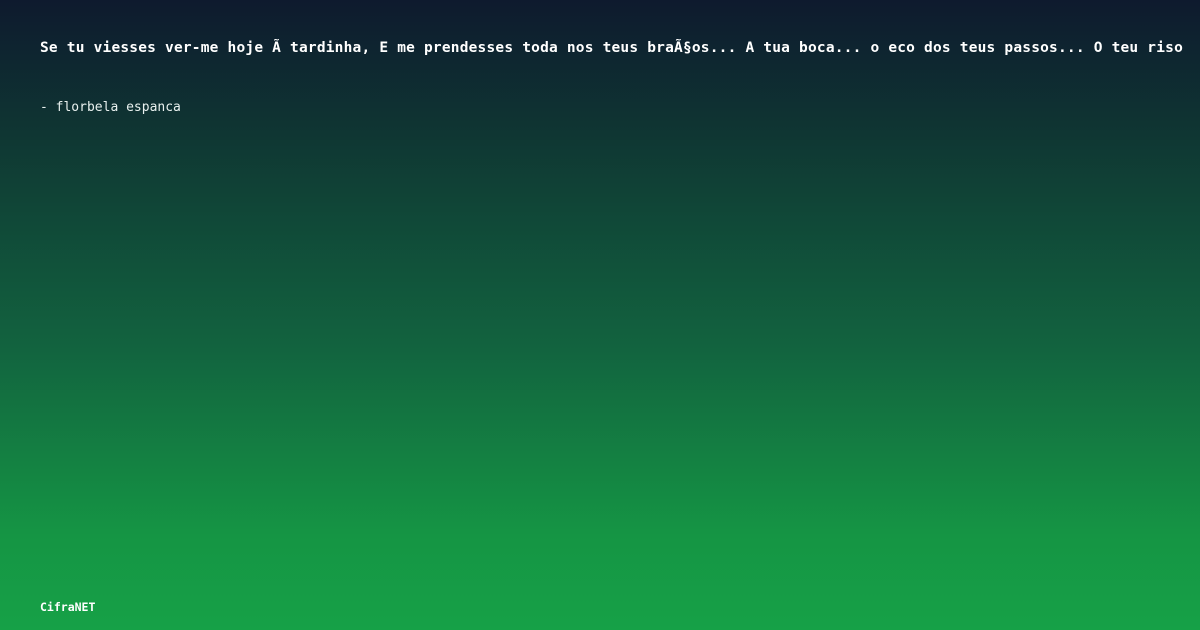  What do you see at coordinates (110, 107) in the screenshot?
I see `quote-author: - florbela espanca` at bounding box center [110, 107].